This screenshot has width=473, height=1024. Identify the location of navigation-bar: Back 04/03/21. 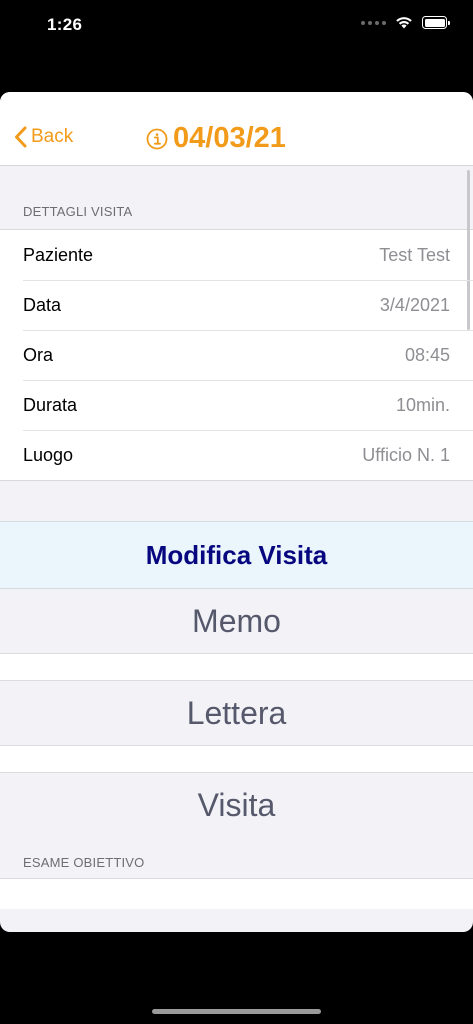
(236, 129).